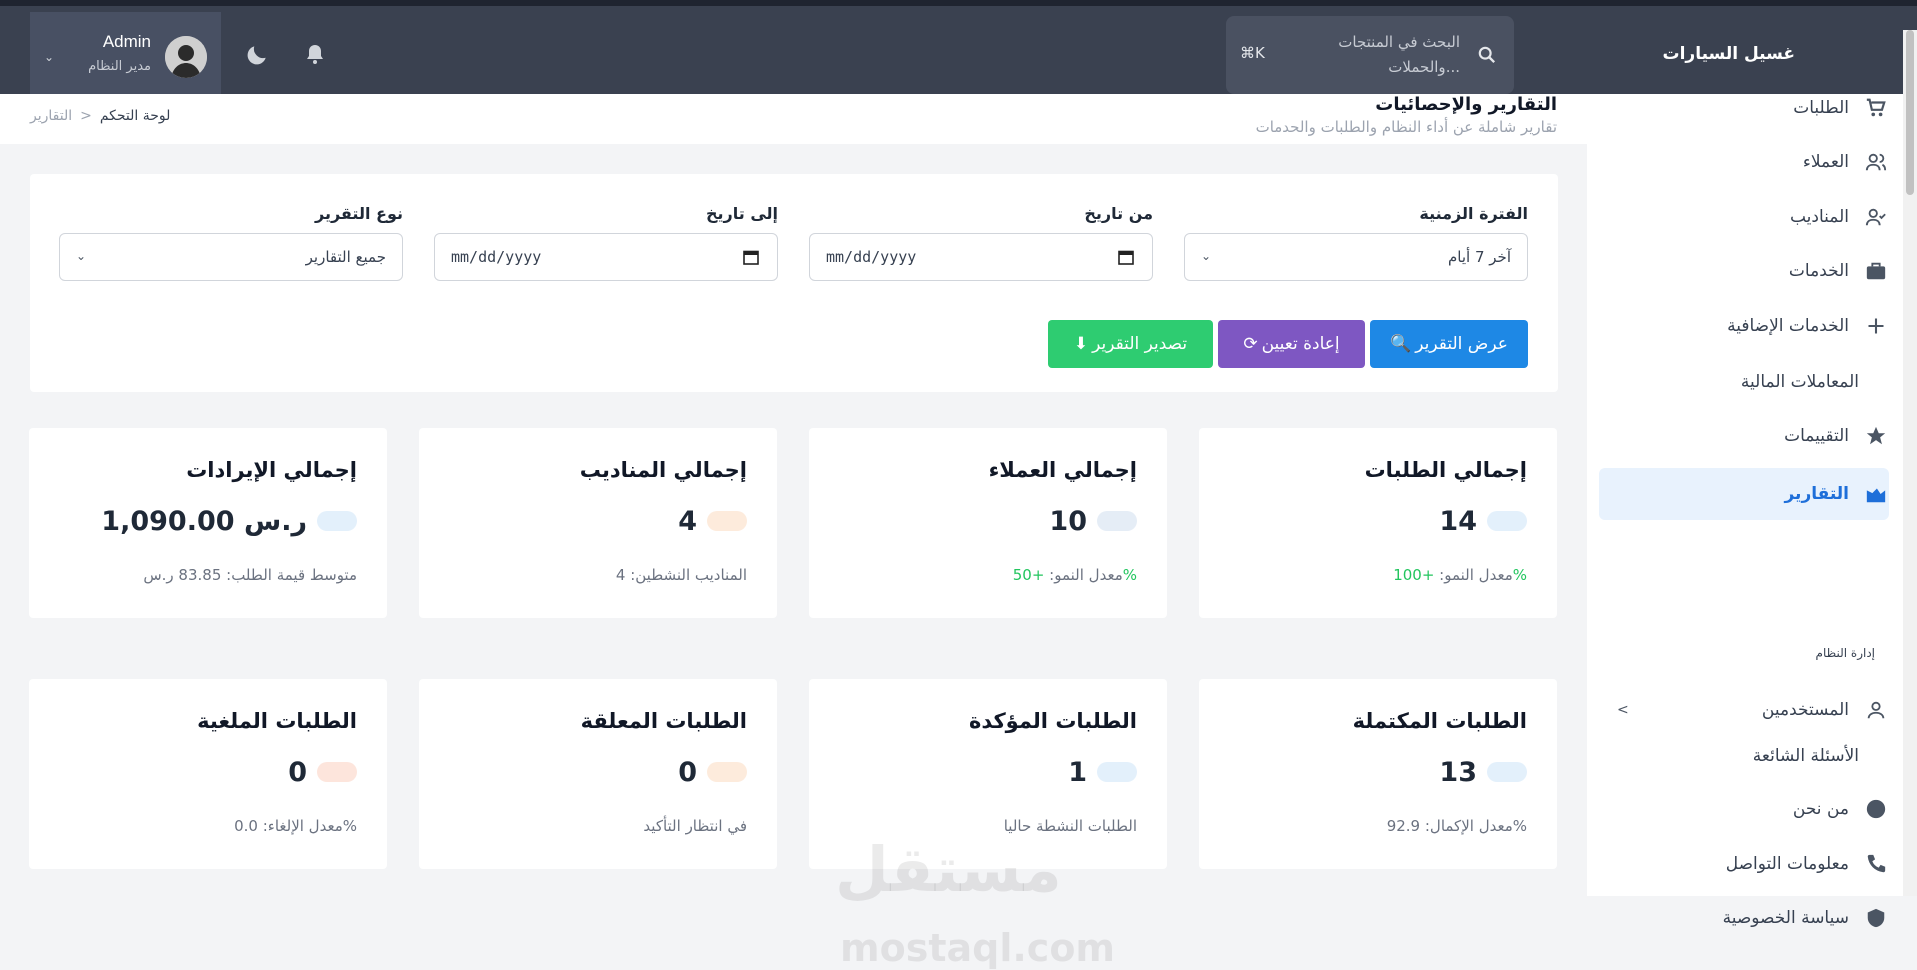 The width and height of the screenshot is (1917, 970). Describe the element at coordinates (496, 257) in the screenshot. I see `to-date-value: mm/dd/yyyy` at that location.